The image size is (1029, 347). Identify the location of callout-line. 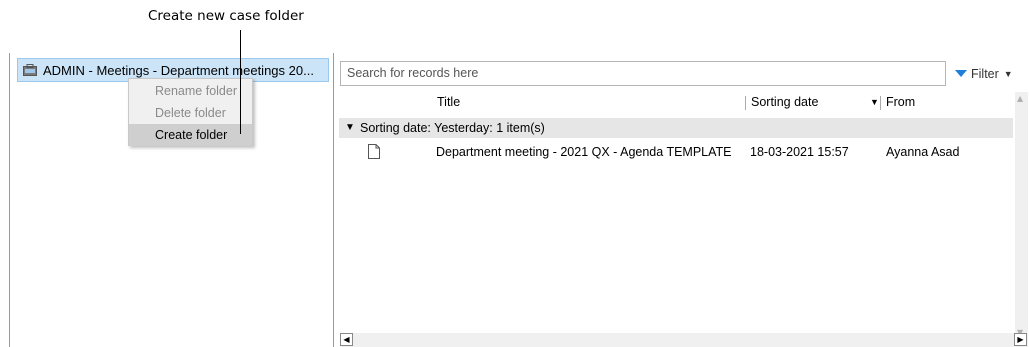
(240, 82).